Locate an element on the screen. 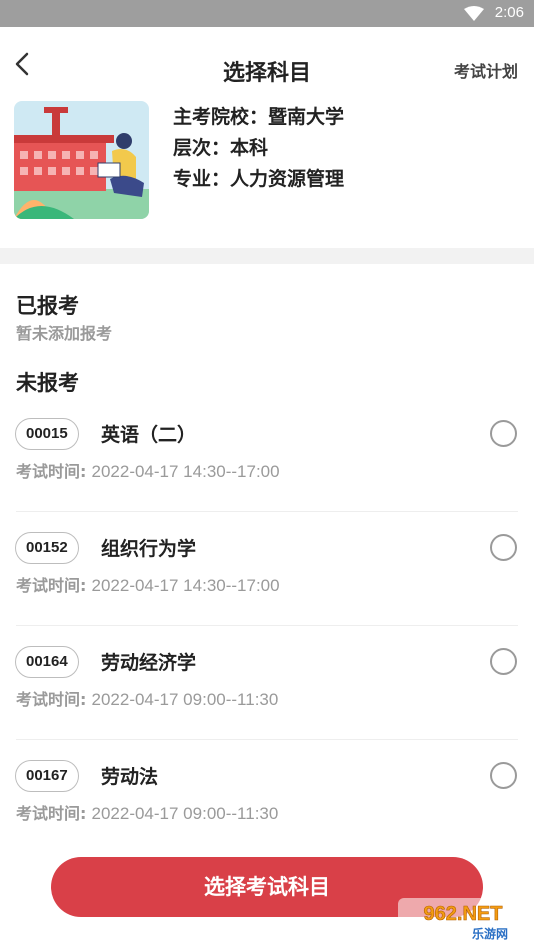 This screenshot has height=949, width=534. unregistered-heading: 未报考 is located at coordinates (47, 383).